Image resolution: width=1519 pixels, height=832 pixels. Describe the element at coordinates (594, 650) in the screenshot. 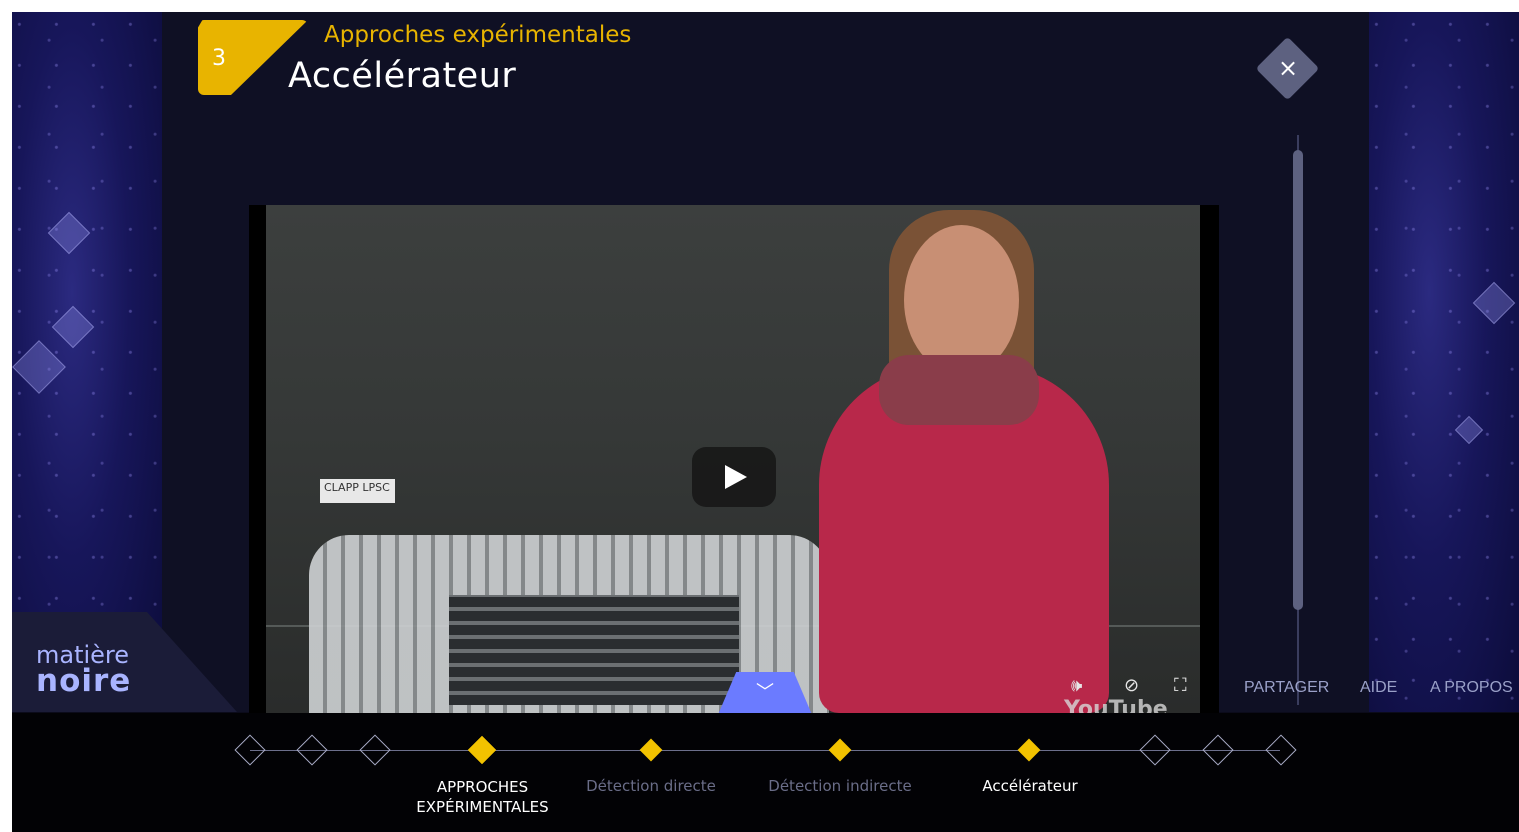

I see `detector-core` at that location.